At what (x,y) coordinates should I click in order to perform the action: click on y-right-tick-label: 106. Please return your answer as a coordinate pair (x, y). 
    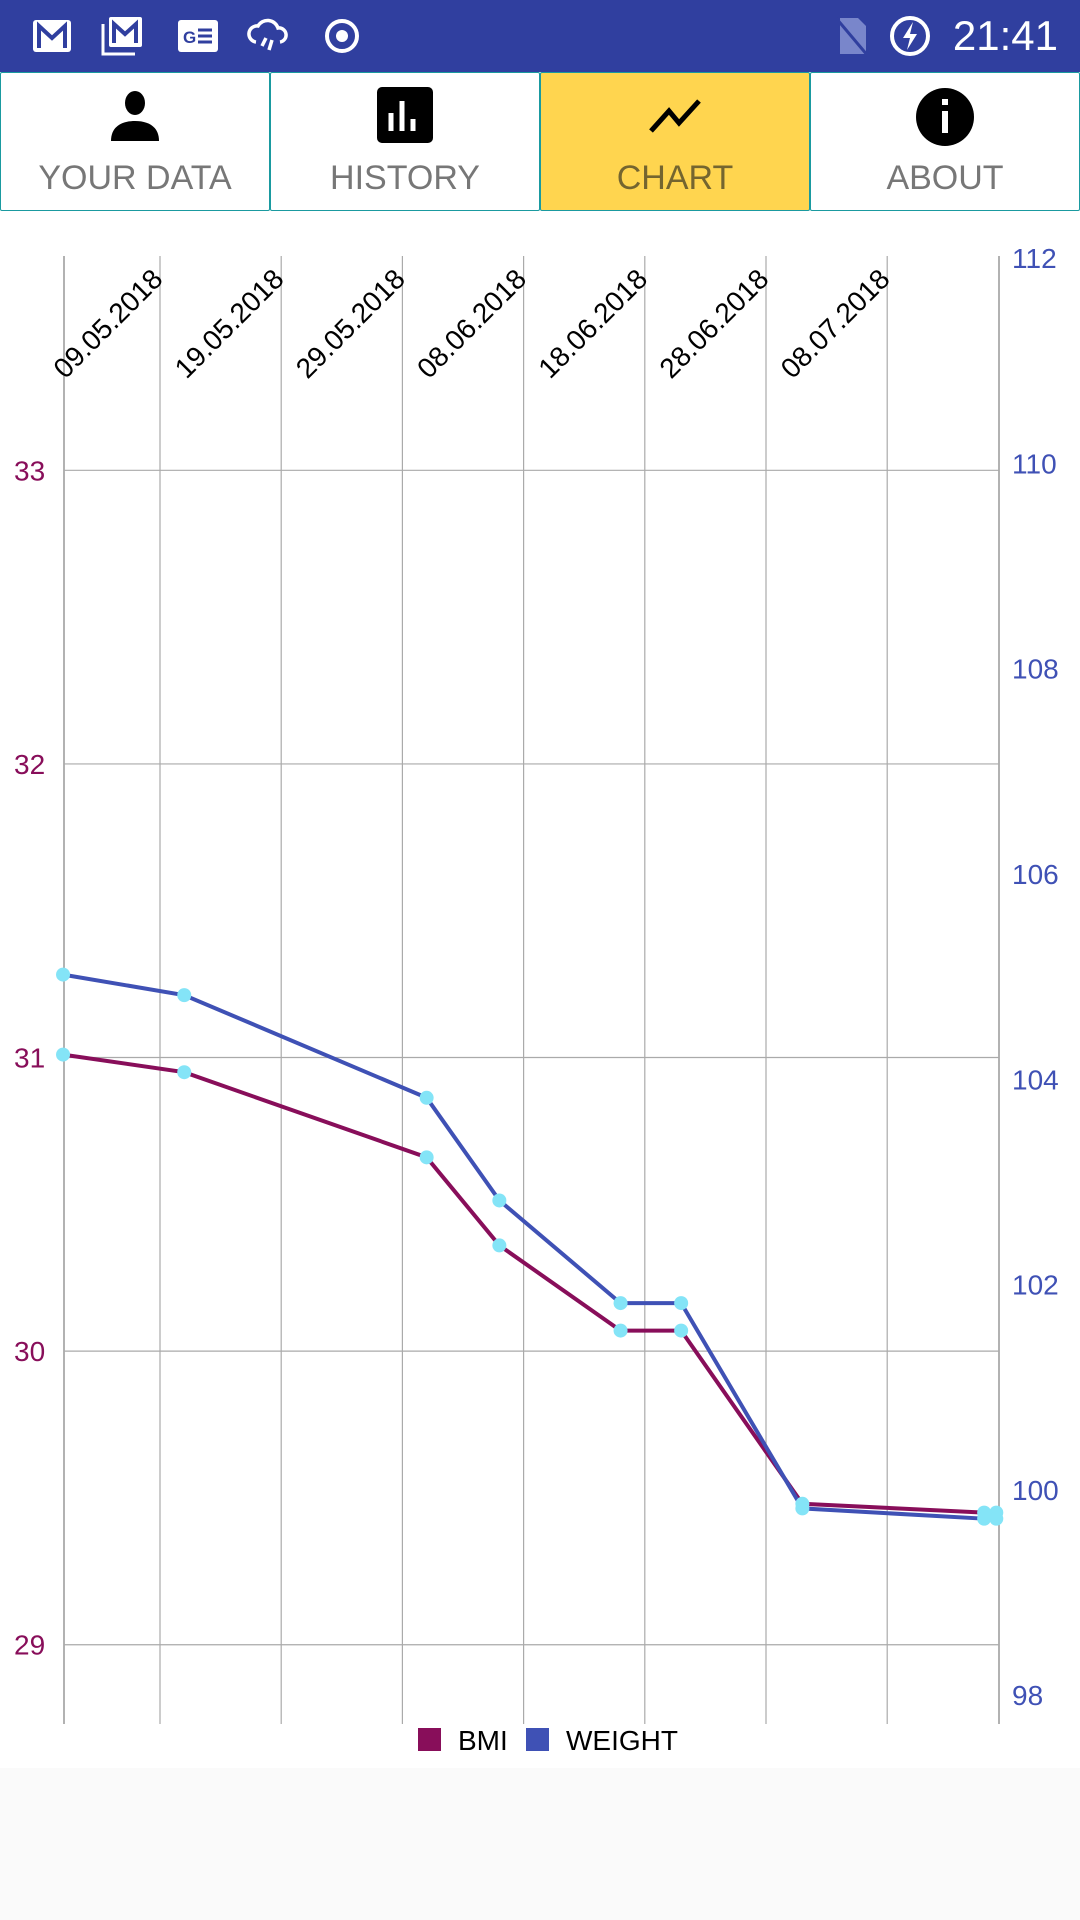
    Looking at the image, I should click on (1035, 874).